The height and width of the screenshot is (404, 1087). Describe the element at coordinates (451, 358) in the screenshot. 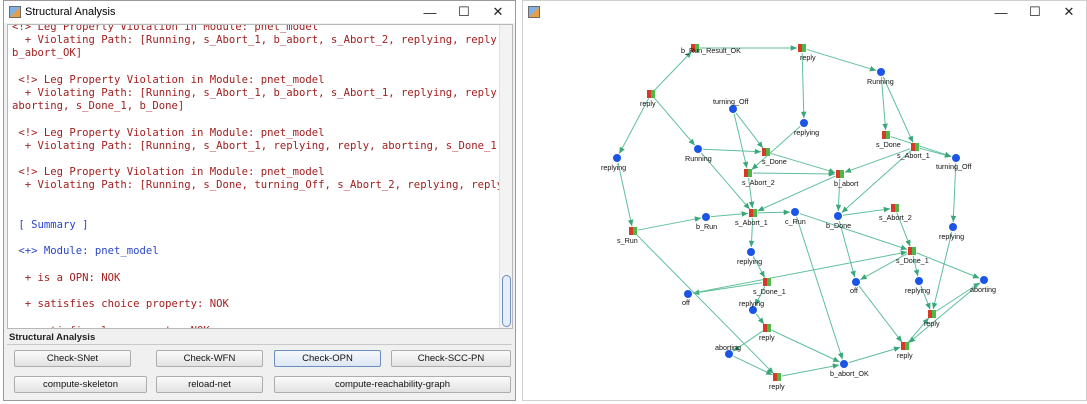

I see `check-scc-pn-button: Check-SCC-PN` at that location.